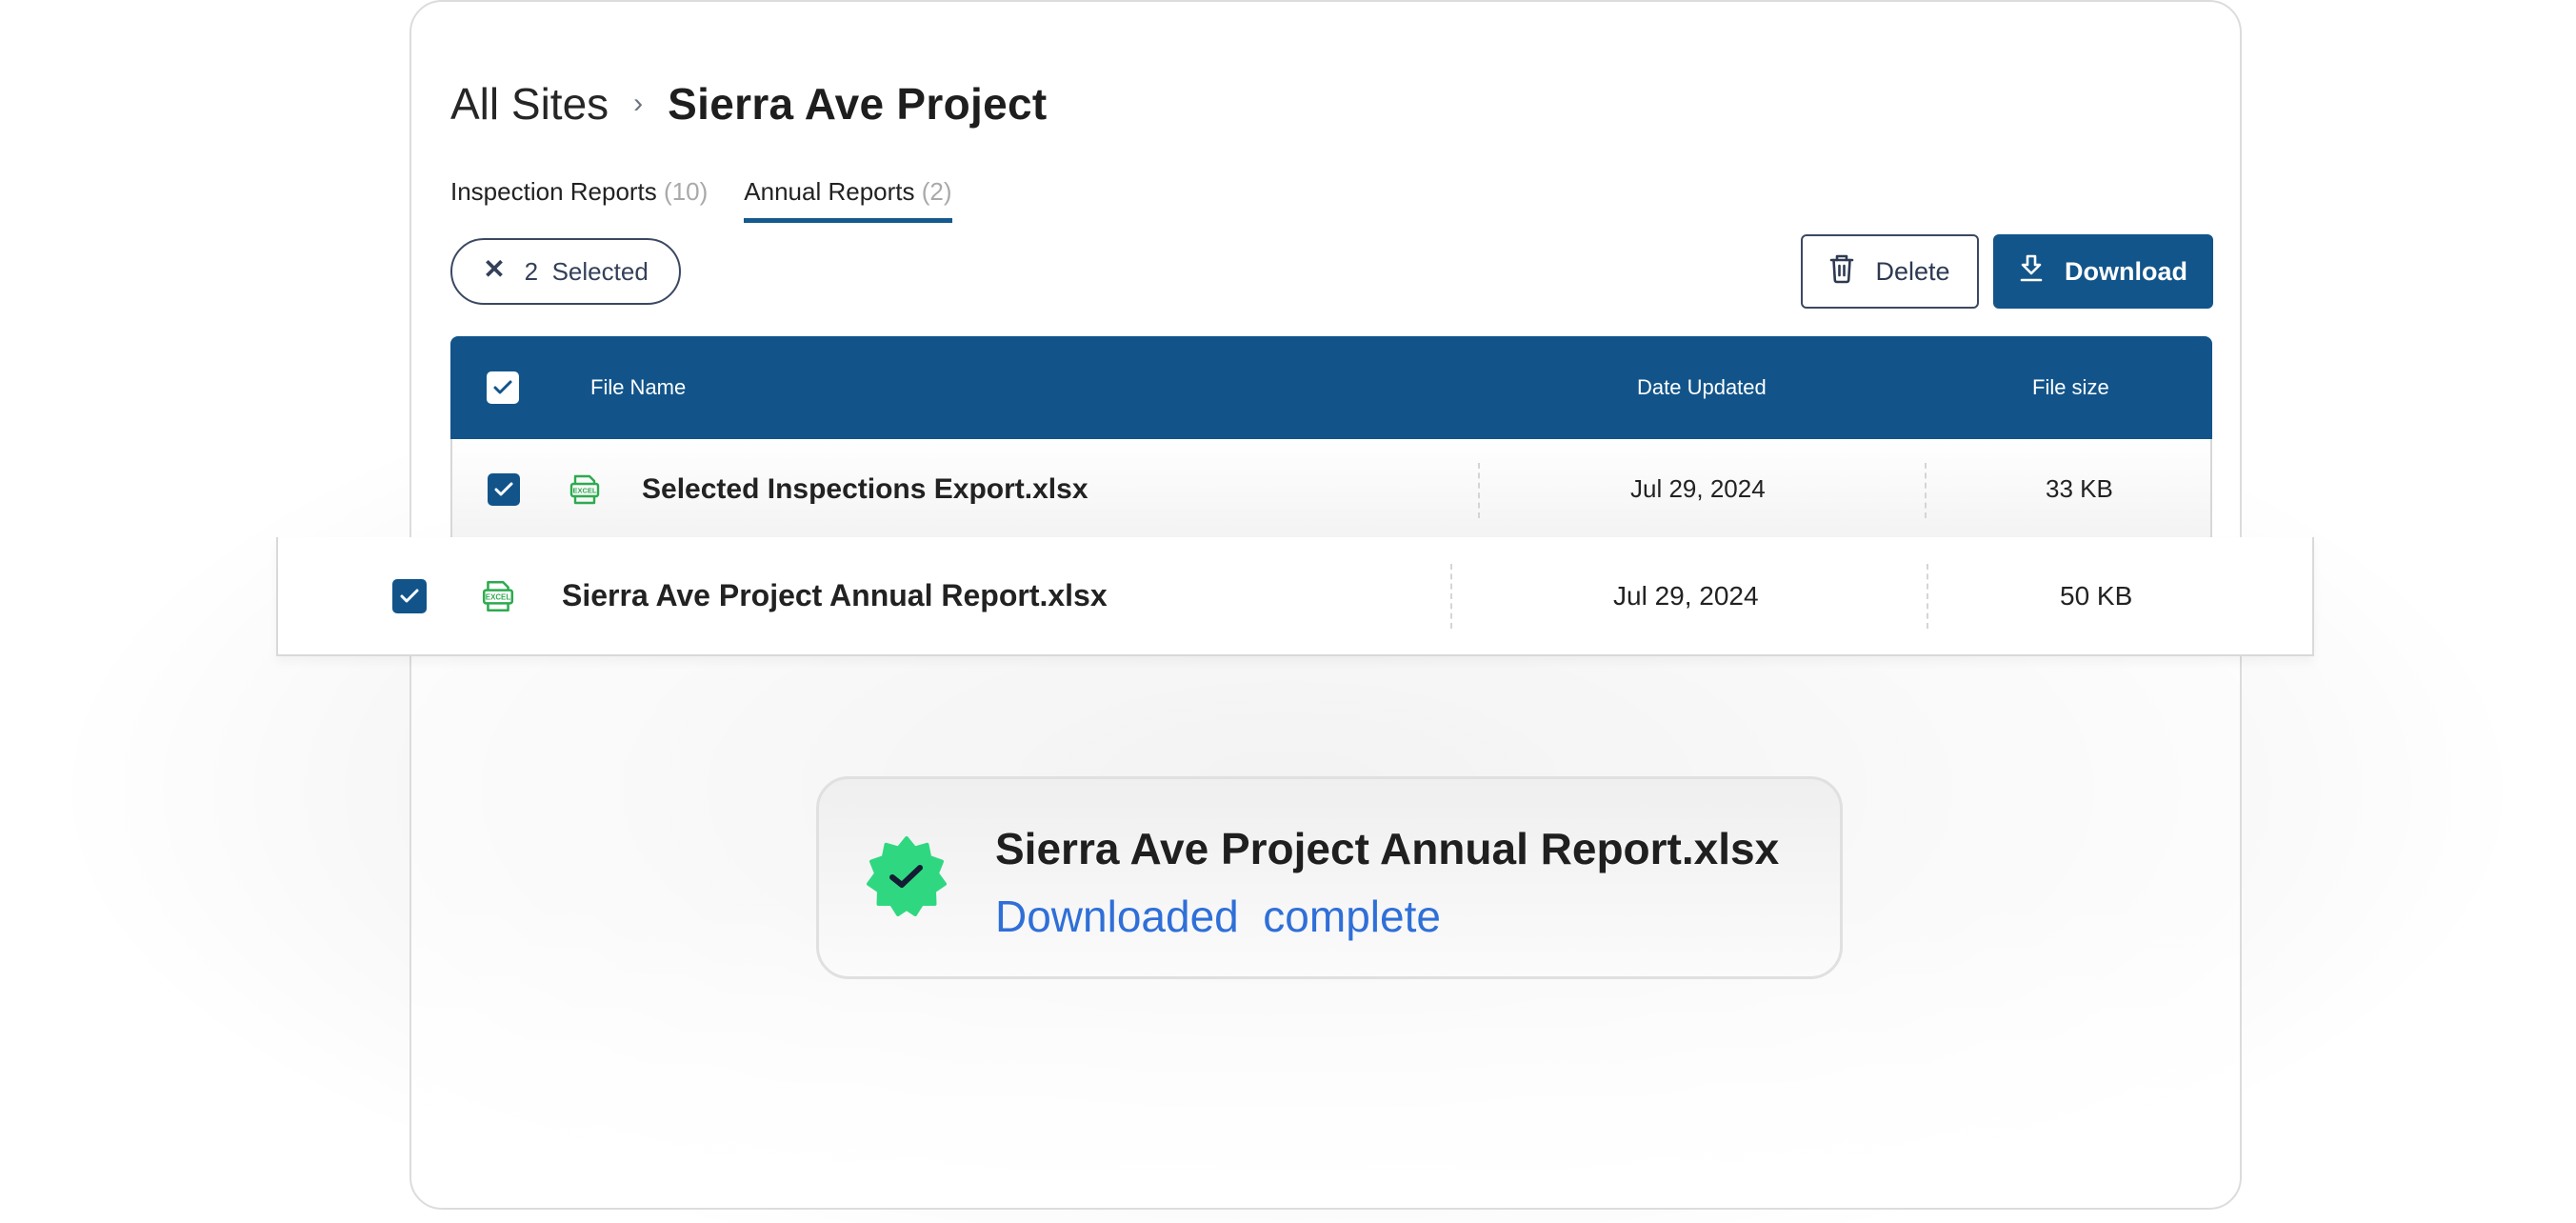 This screenshot has width=2576, height=1223. I want to click on delete-button: Delete, so click(1890, 271).